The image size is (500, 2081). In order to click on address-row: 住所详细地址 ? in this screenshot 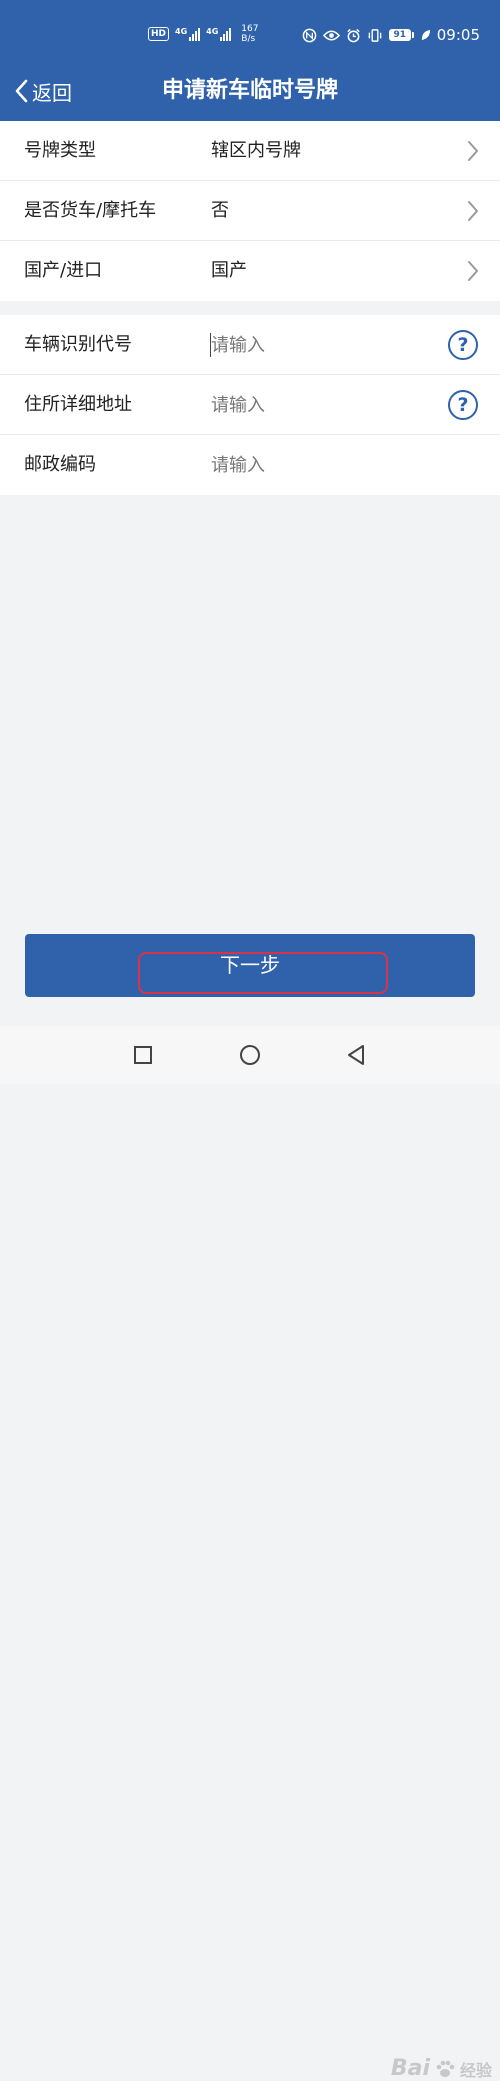, I will do `click(250, 405)`.